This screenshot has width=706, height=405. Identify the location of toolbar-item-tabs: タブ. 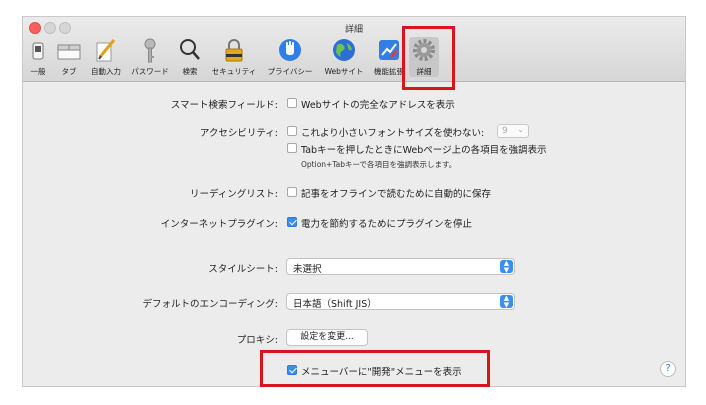
(69, 57).